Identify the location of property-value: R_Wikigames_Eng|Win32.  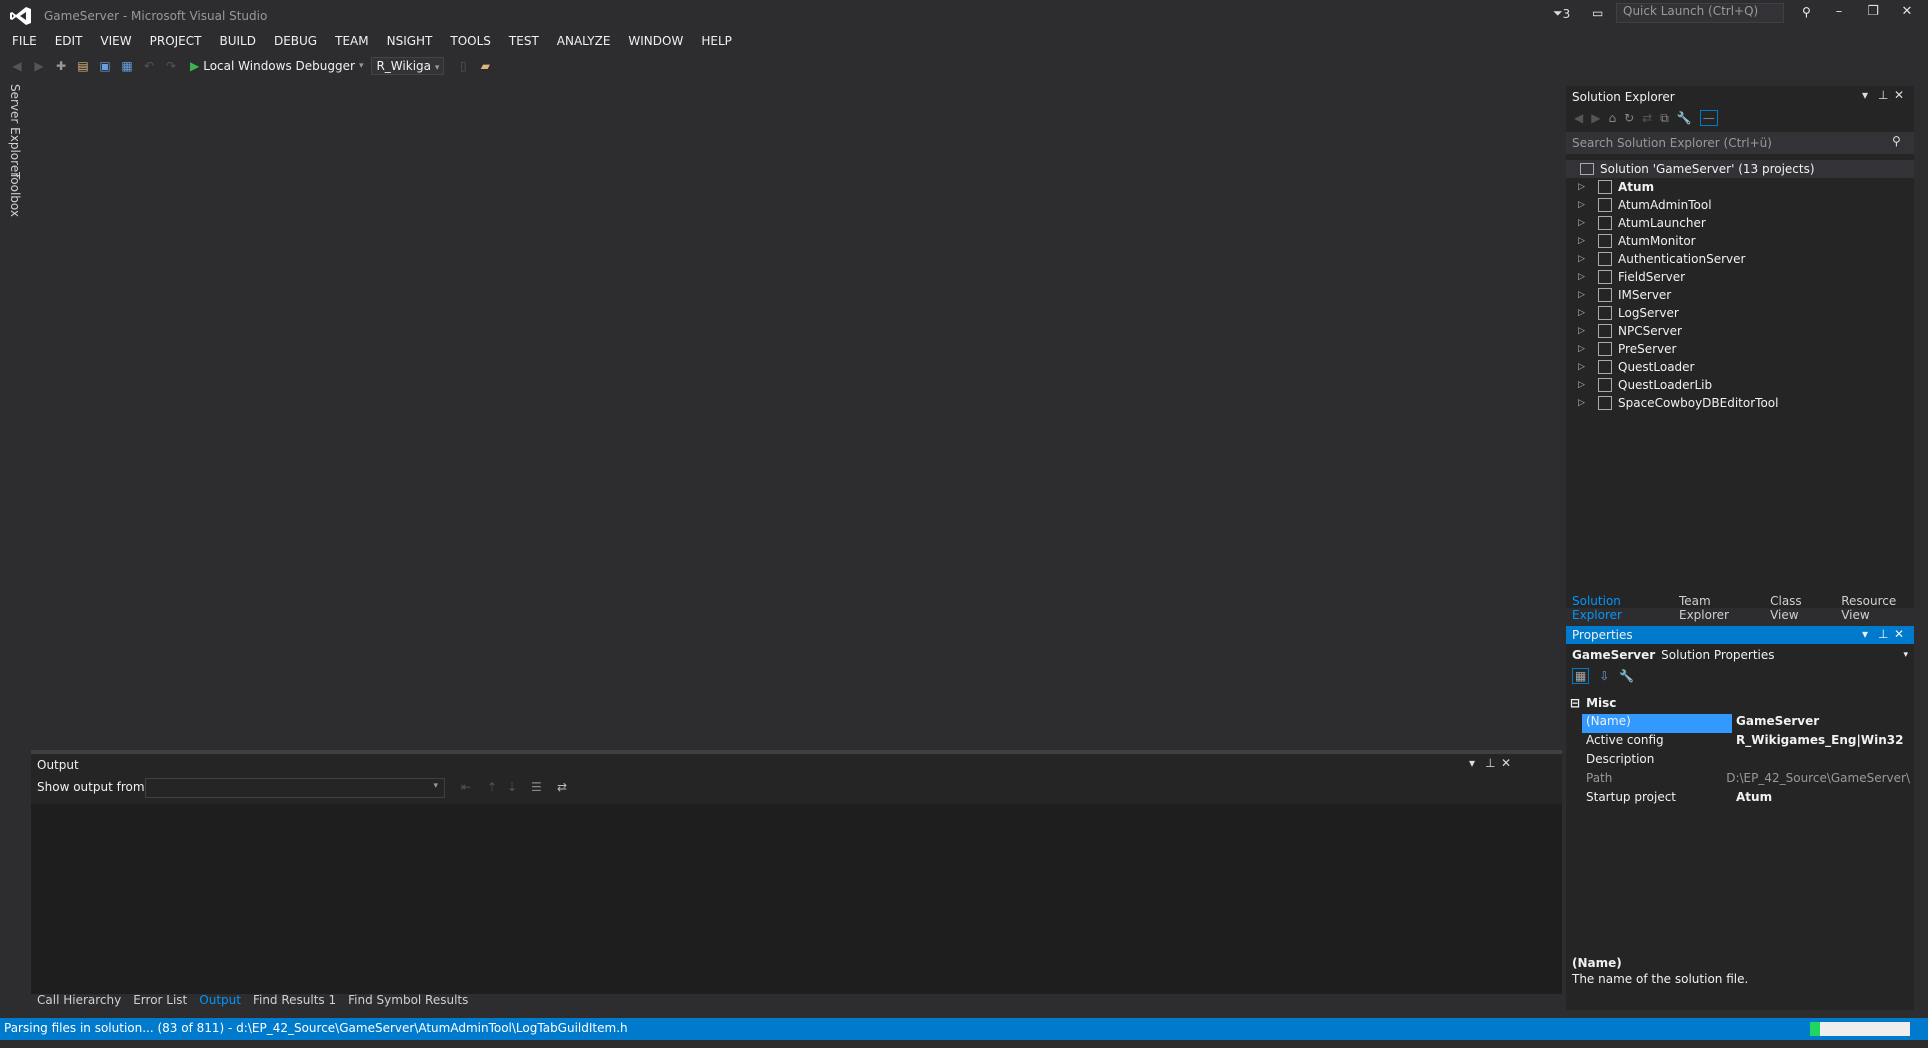
(1817, 742).